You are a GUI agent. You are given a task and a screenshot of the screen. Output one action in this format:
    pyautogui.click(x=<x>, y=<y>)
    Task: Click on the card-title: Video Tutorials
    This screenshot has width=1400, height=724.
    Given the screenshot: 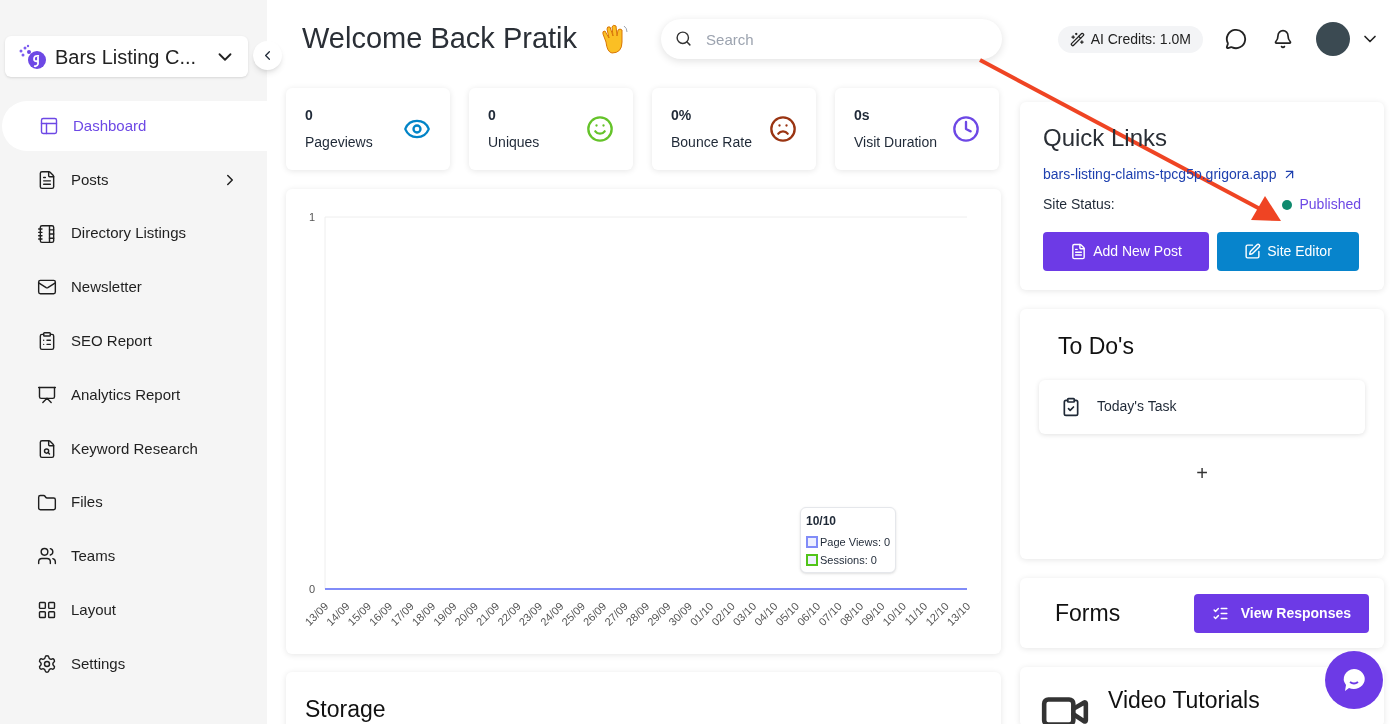 What is the action you would take?
    pyautogui.click(x=1184, y=700)
    